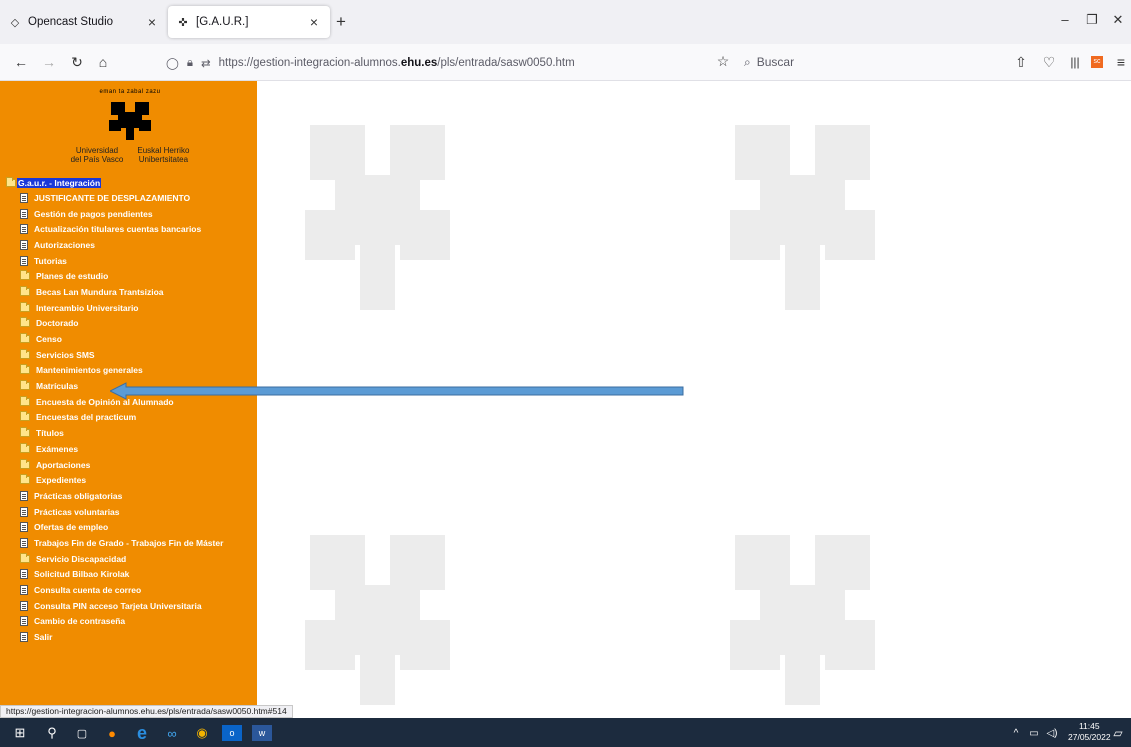 This screenshot has width=1131, height=747. Describe the element at coordinates (97, 155) in the screenshot. I see `logo-caption-spanish: Universidad del País Vasco` at that location.